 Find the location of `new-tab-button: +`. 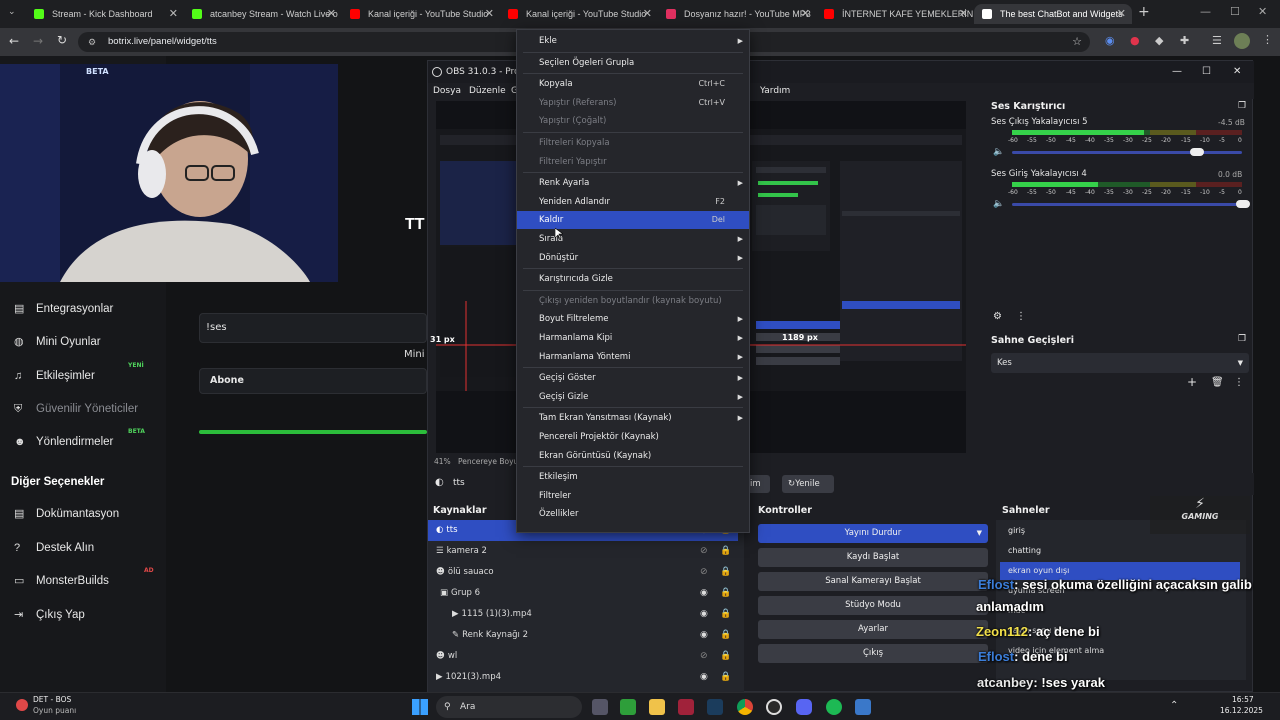

new-tab-button: + is located at coordinates (1144, 12).